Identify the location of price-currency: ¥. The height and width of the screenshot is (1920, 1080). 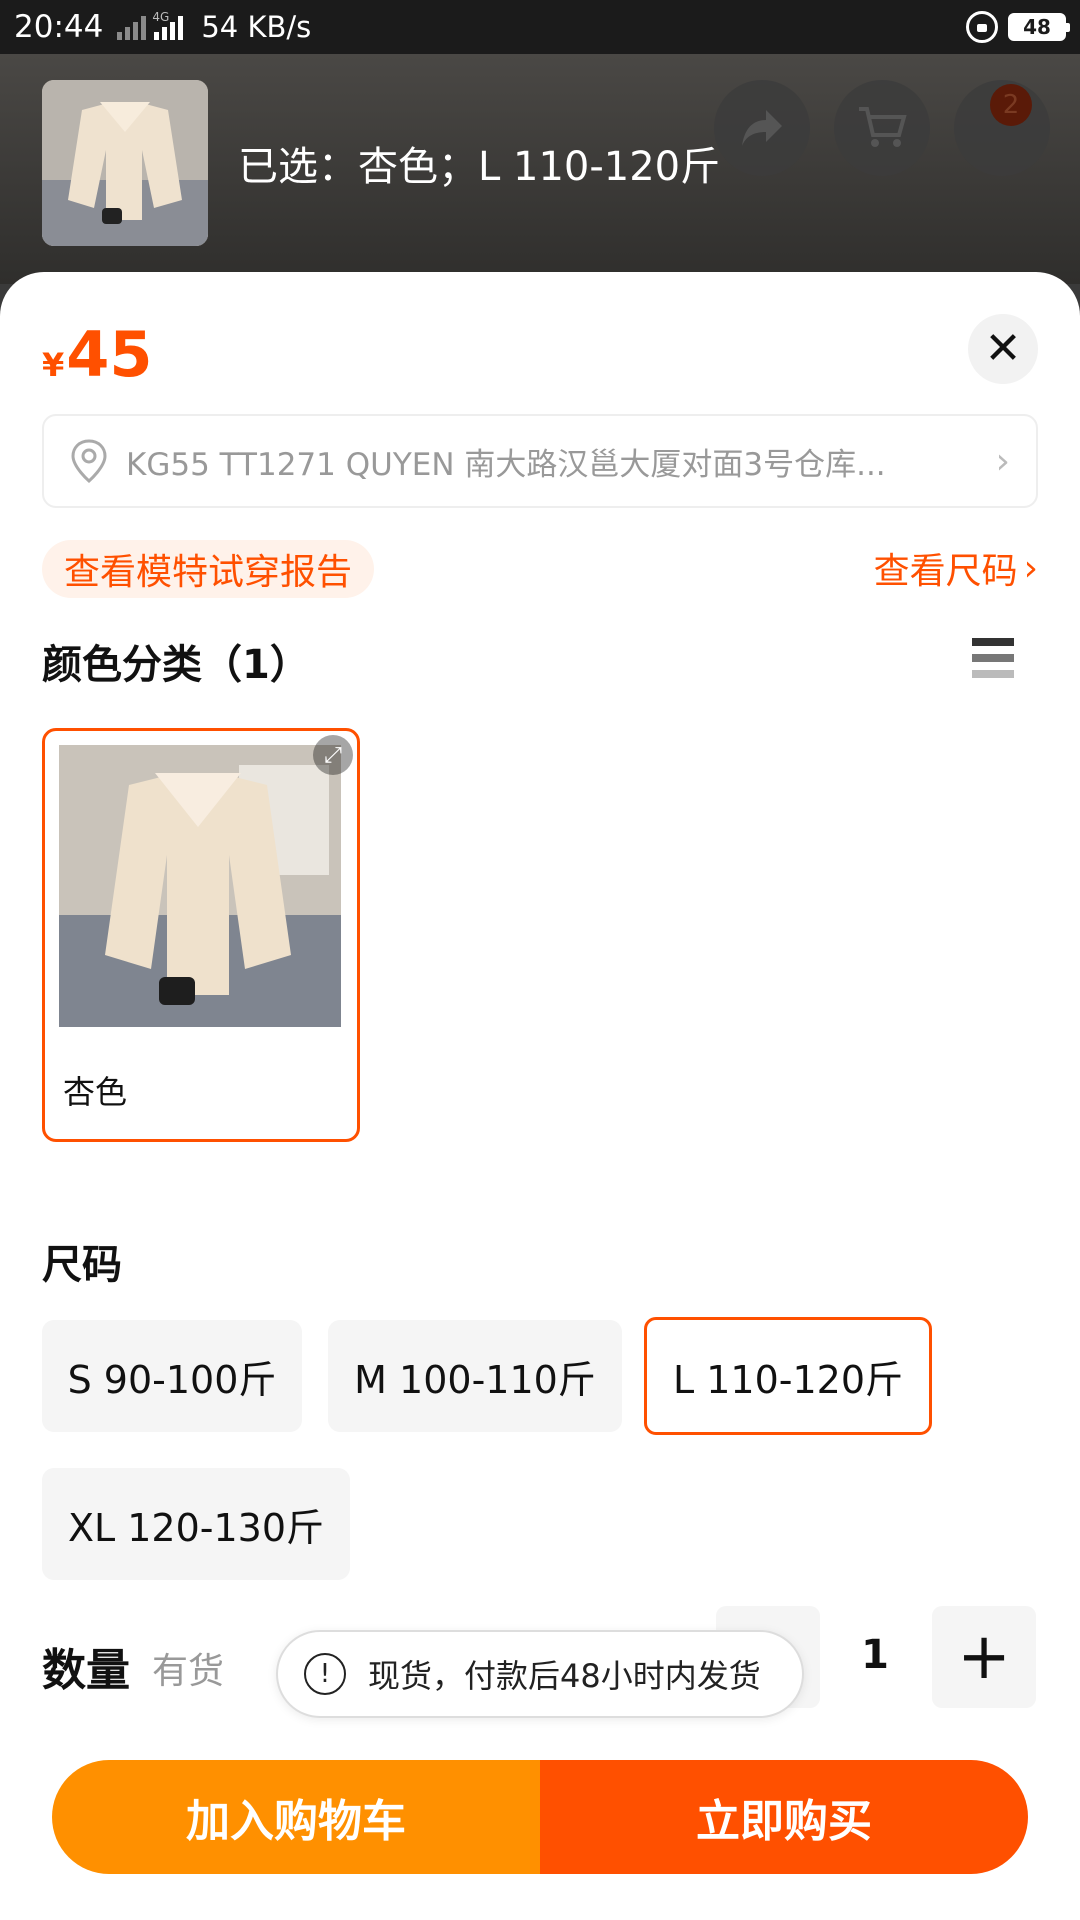
(53, 365).